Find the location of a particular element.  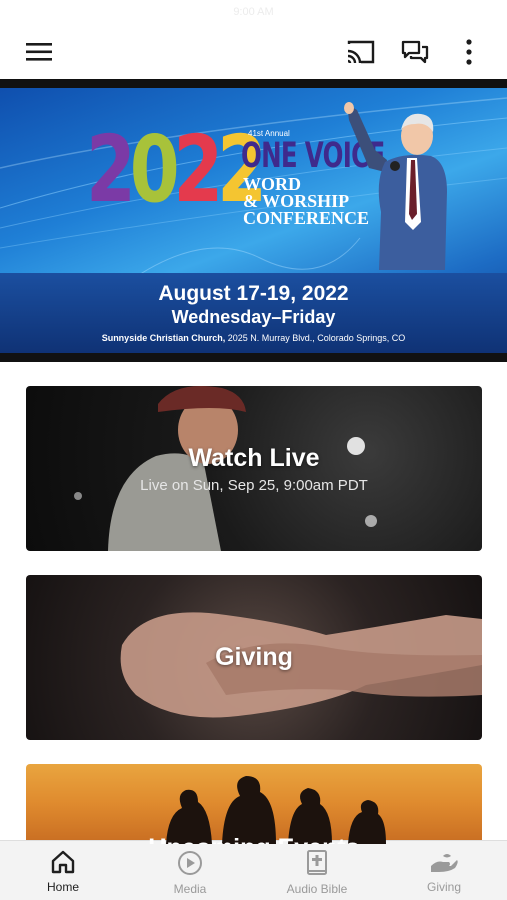

cast-icon is located at coordinates (361, 52).